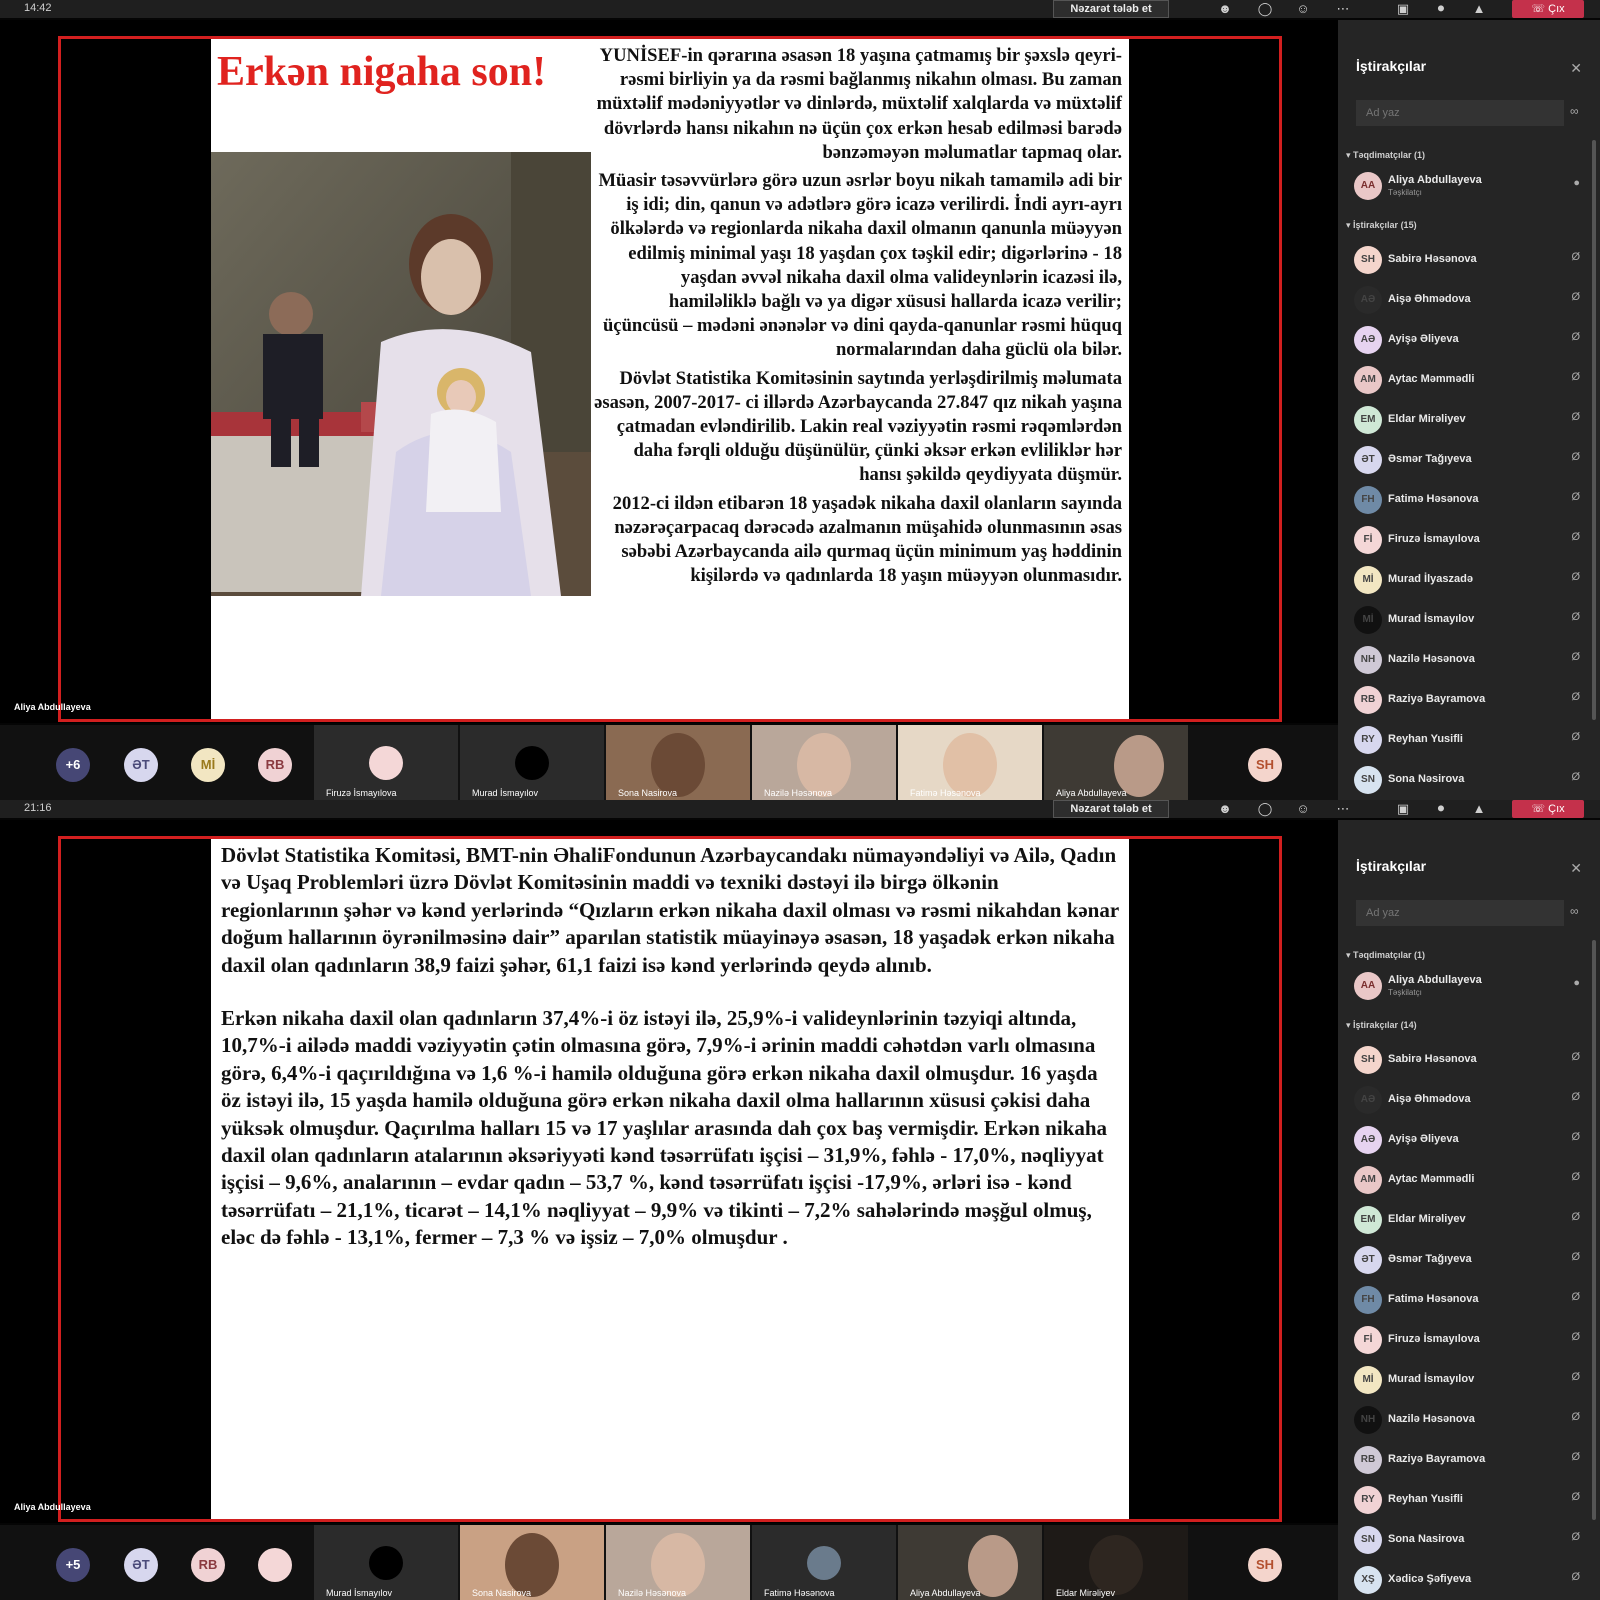 The image size is (1600, 1600). What do you see at coordinates (208, 765) in the screenshot?
I see `participant-chip: Mİ` at bounding box center [208, 765].